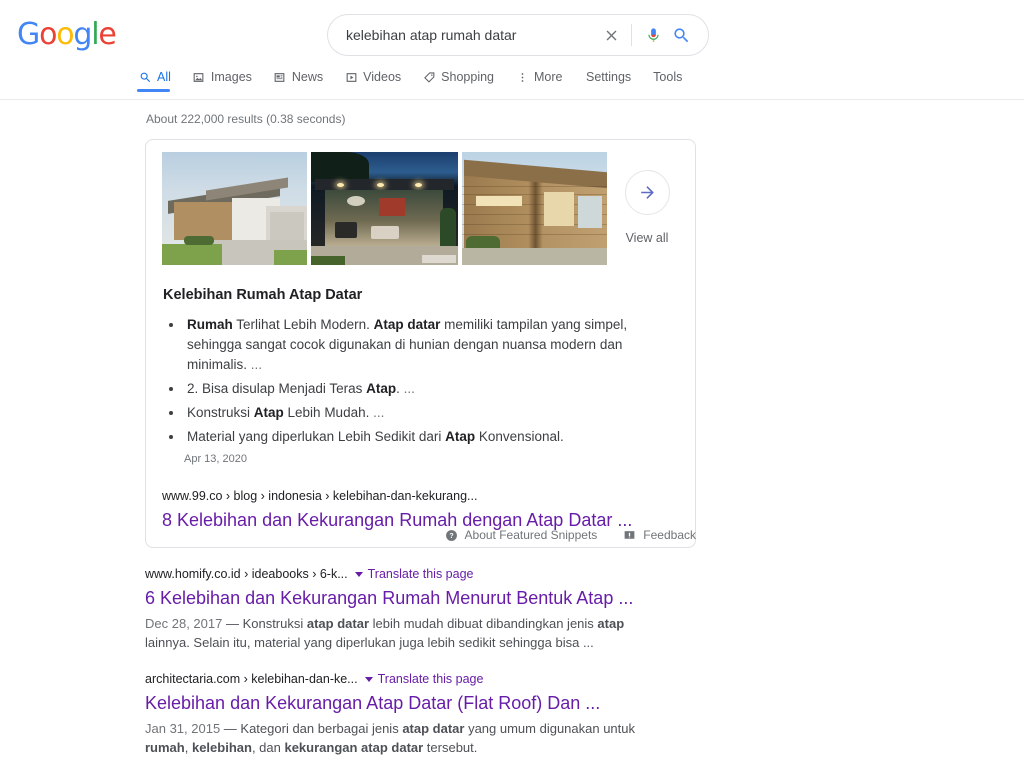 The width and height of the screenshot is (1024, 775). What do you see at coordinates (531, 535) in the screenshot?
I see `footer-link-label: About Featured Snippets` at bounding box center [531, 535].